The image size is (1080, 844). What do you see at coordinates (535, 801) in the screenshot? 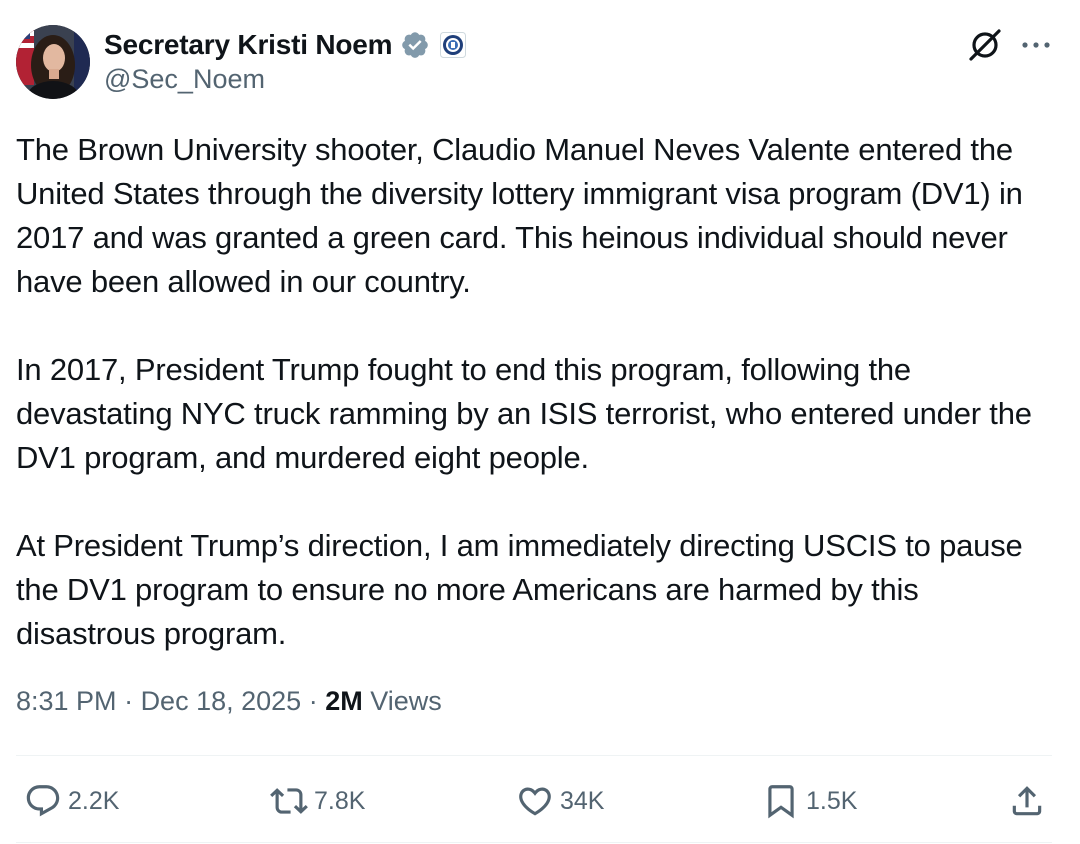
I see `heart-icon` at bounding box center [535, 801].